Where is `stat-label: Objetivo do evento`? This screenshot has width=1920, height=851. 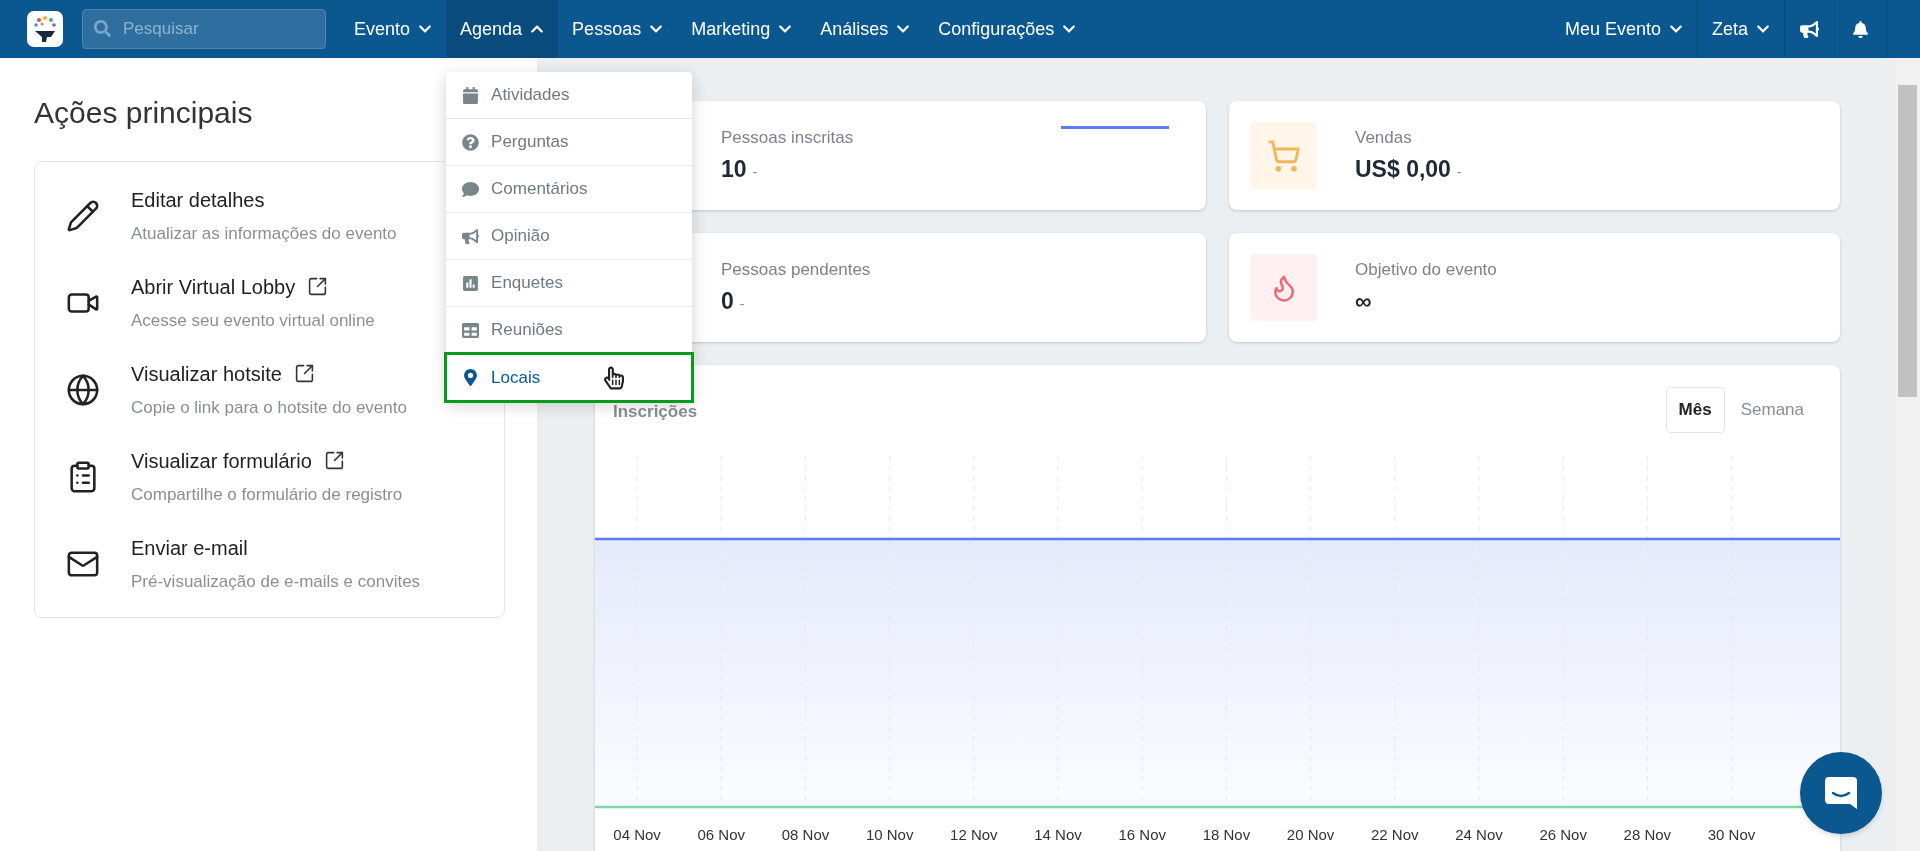
stat-label: Objetivo do evento is located at coordinates (1426, 269).